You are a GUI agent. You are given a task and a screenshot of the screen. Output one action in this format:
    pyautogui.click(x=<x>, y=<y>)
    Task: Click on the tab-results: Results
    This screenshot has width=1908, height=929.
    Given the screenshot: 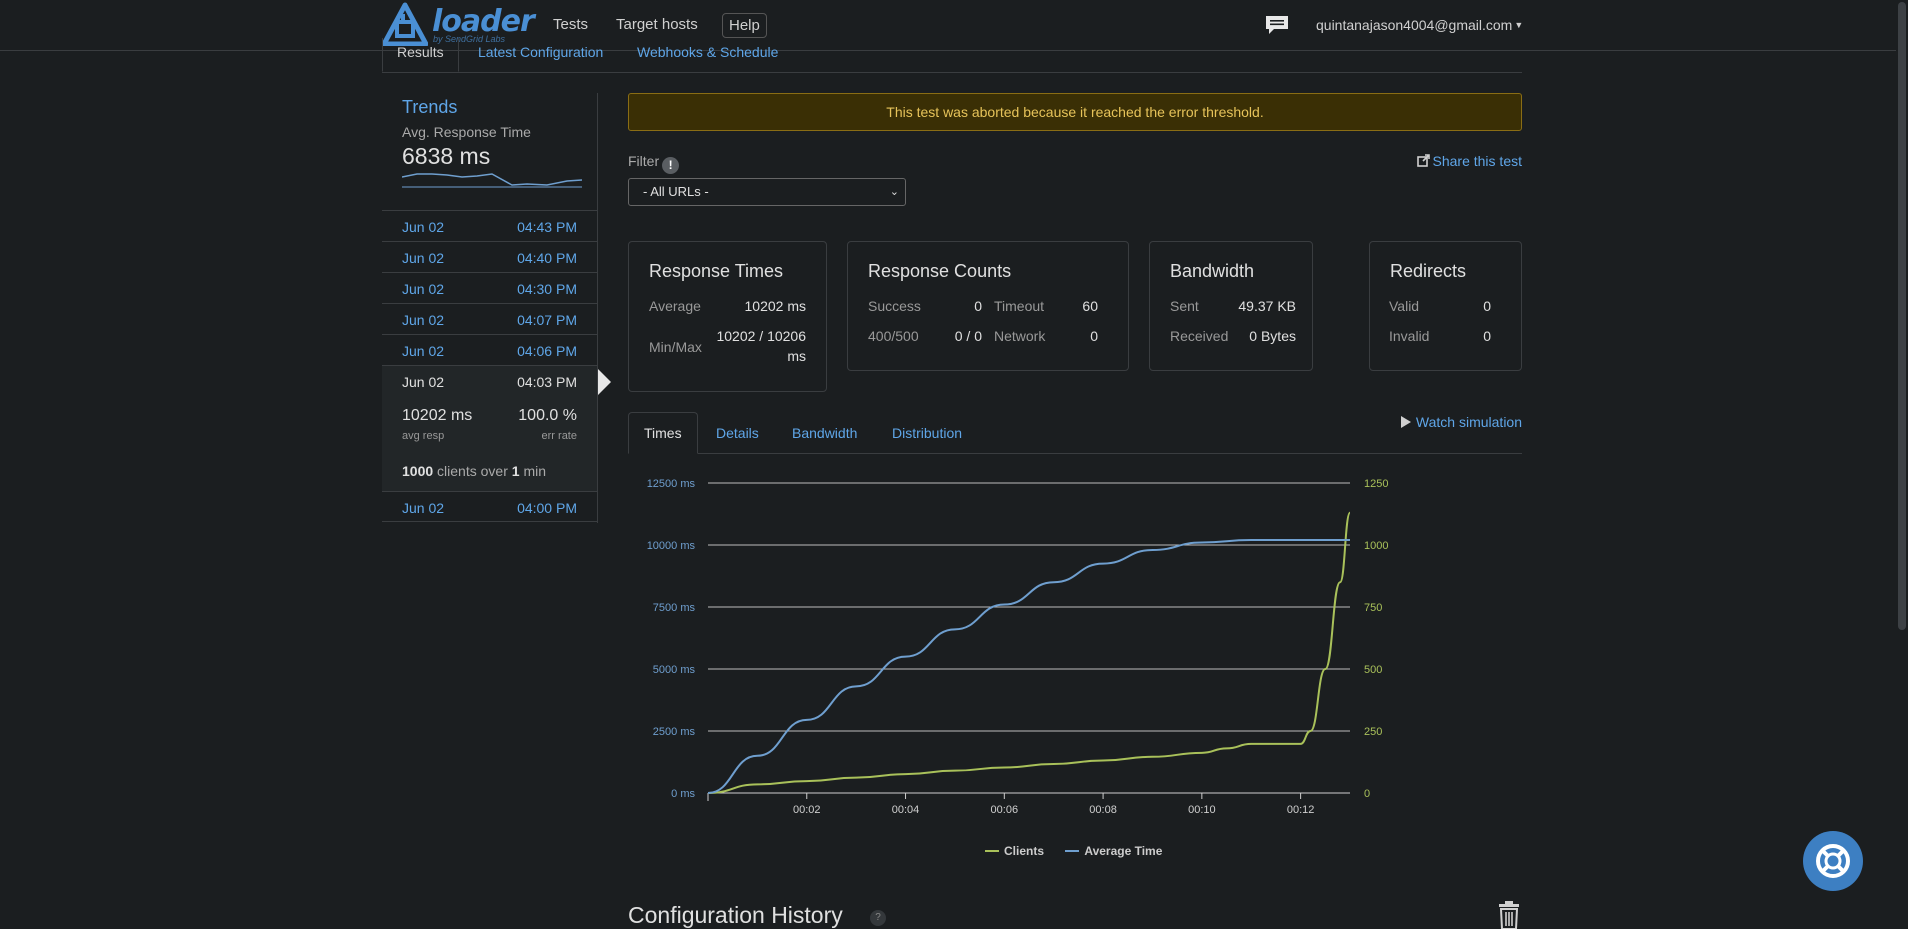 What is the action you would take?
    pyautogui.click(x=420, y=55)
    